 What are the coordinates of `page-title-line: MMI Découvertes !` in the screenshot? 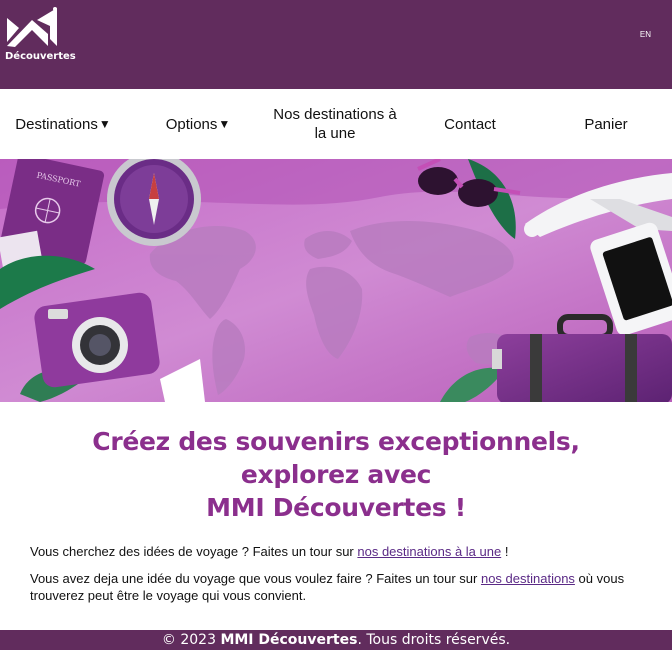 It's located at (336, 507).